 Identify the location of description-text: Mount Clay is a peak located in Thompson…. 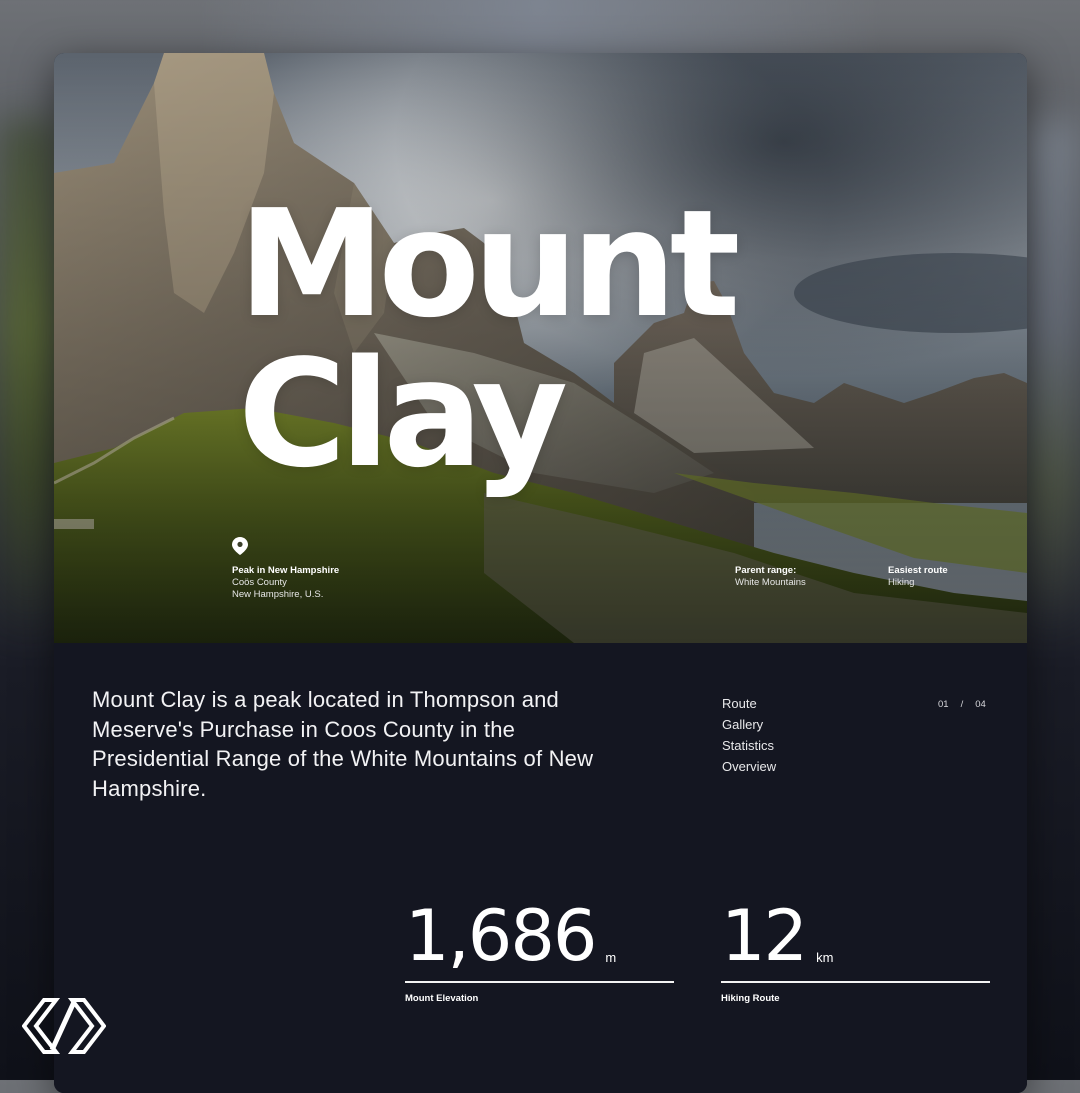
(343, 744).